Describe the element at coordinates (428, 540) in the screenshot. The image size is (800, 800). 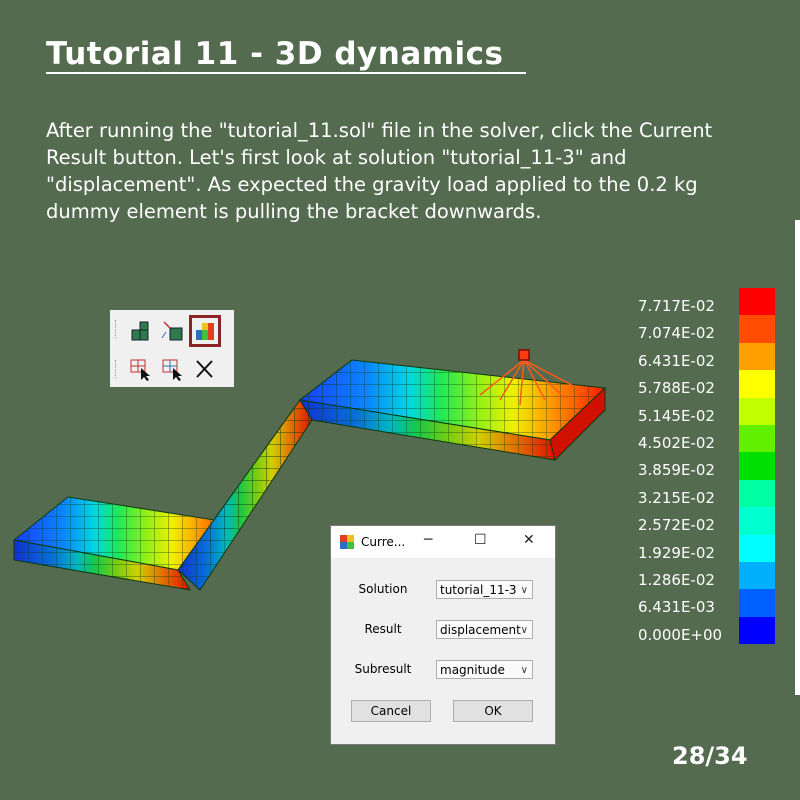
I see `minimize-icon: ─` at that location.